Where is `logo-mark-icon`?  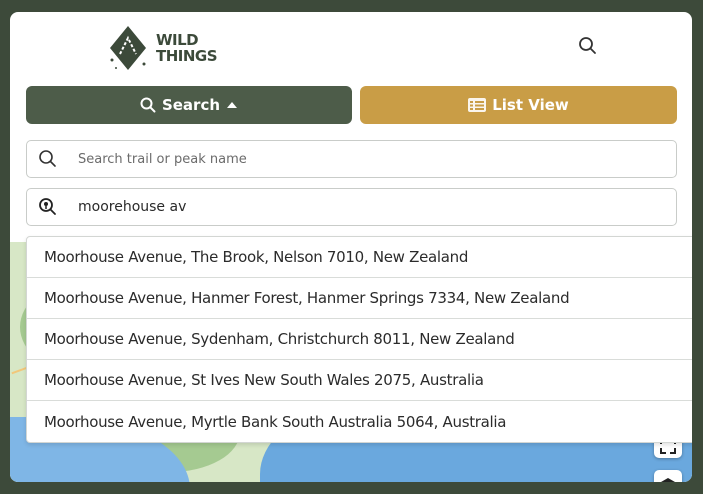 logo-mark-icon is located at coordinates (128, 48).